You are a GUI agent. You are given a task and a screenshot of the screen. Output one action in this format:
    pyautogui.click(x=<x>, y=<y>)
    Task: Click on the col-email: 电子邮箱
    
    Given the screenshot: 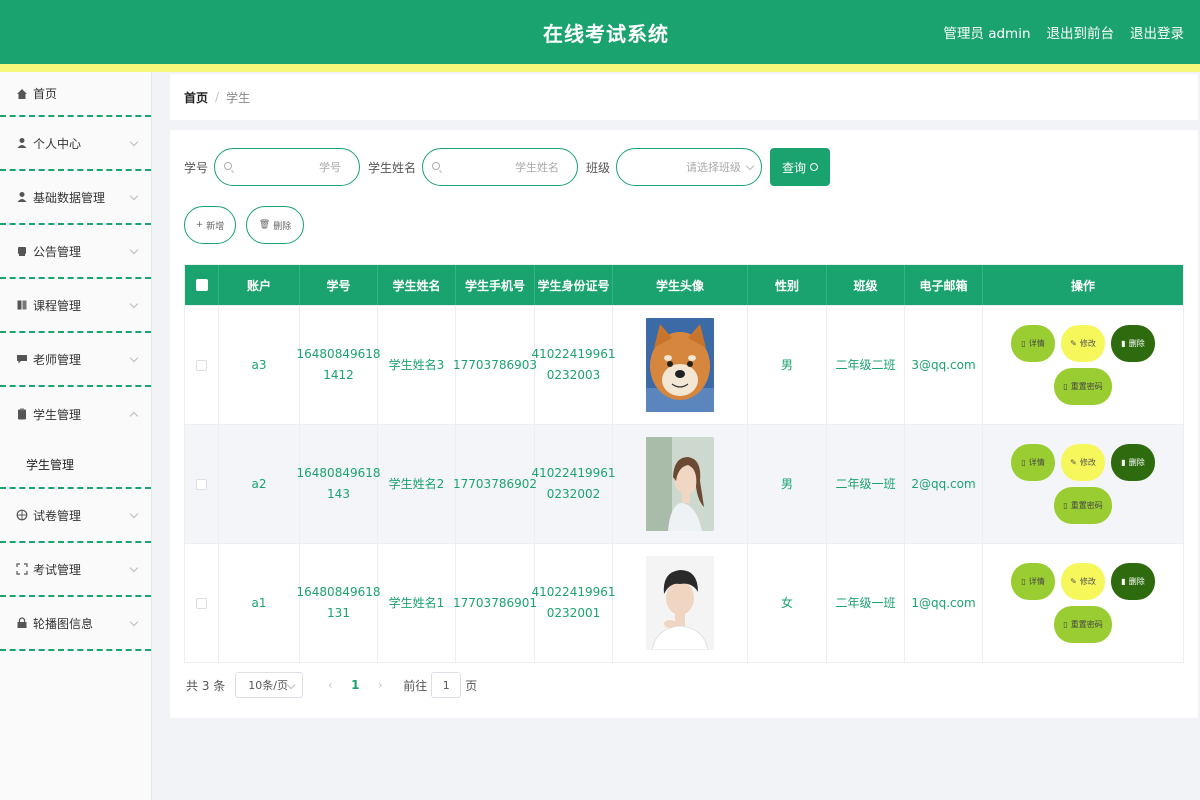 What is the action you would take?
    pyautogui.click(x=944, y=285)
    